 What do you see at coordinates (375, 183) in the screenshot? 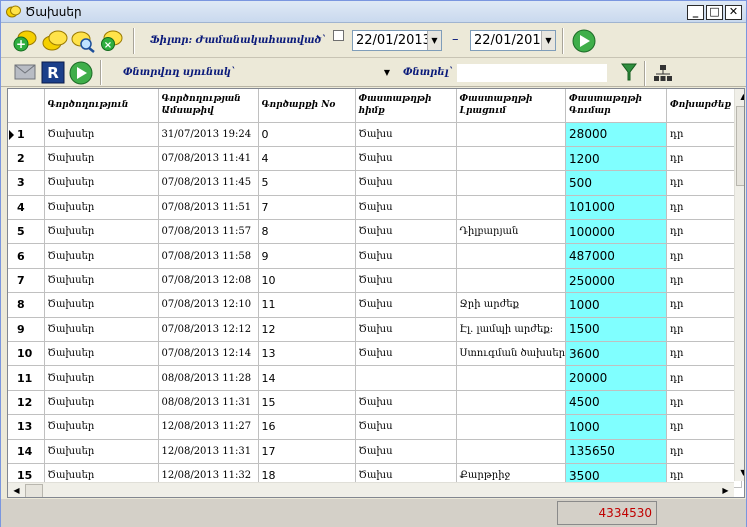
I see `table-row: 3 Ծախսեր 07/08/2013 11:45 5 Ծախս 500 դր` at bounding box center [375, 183].